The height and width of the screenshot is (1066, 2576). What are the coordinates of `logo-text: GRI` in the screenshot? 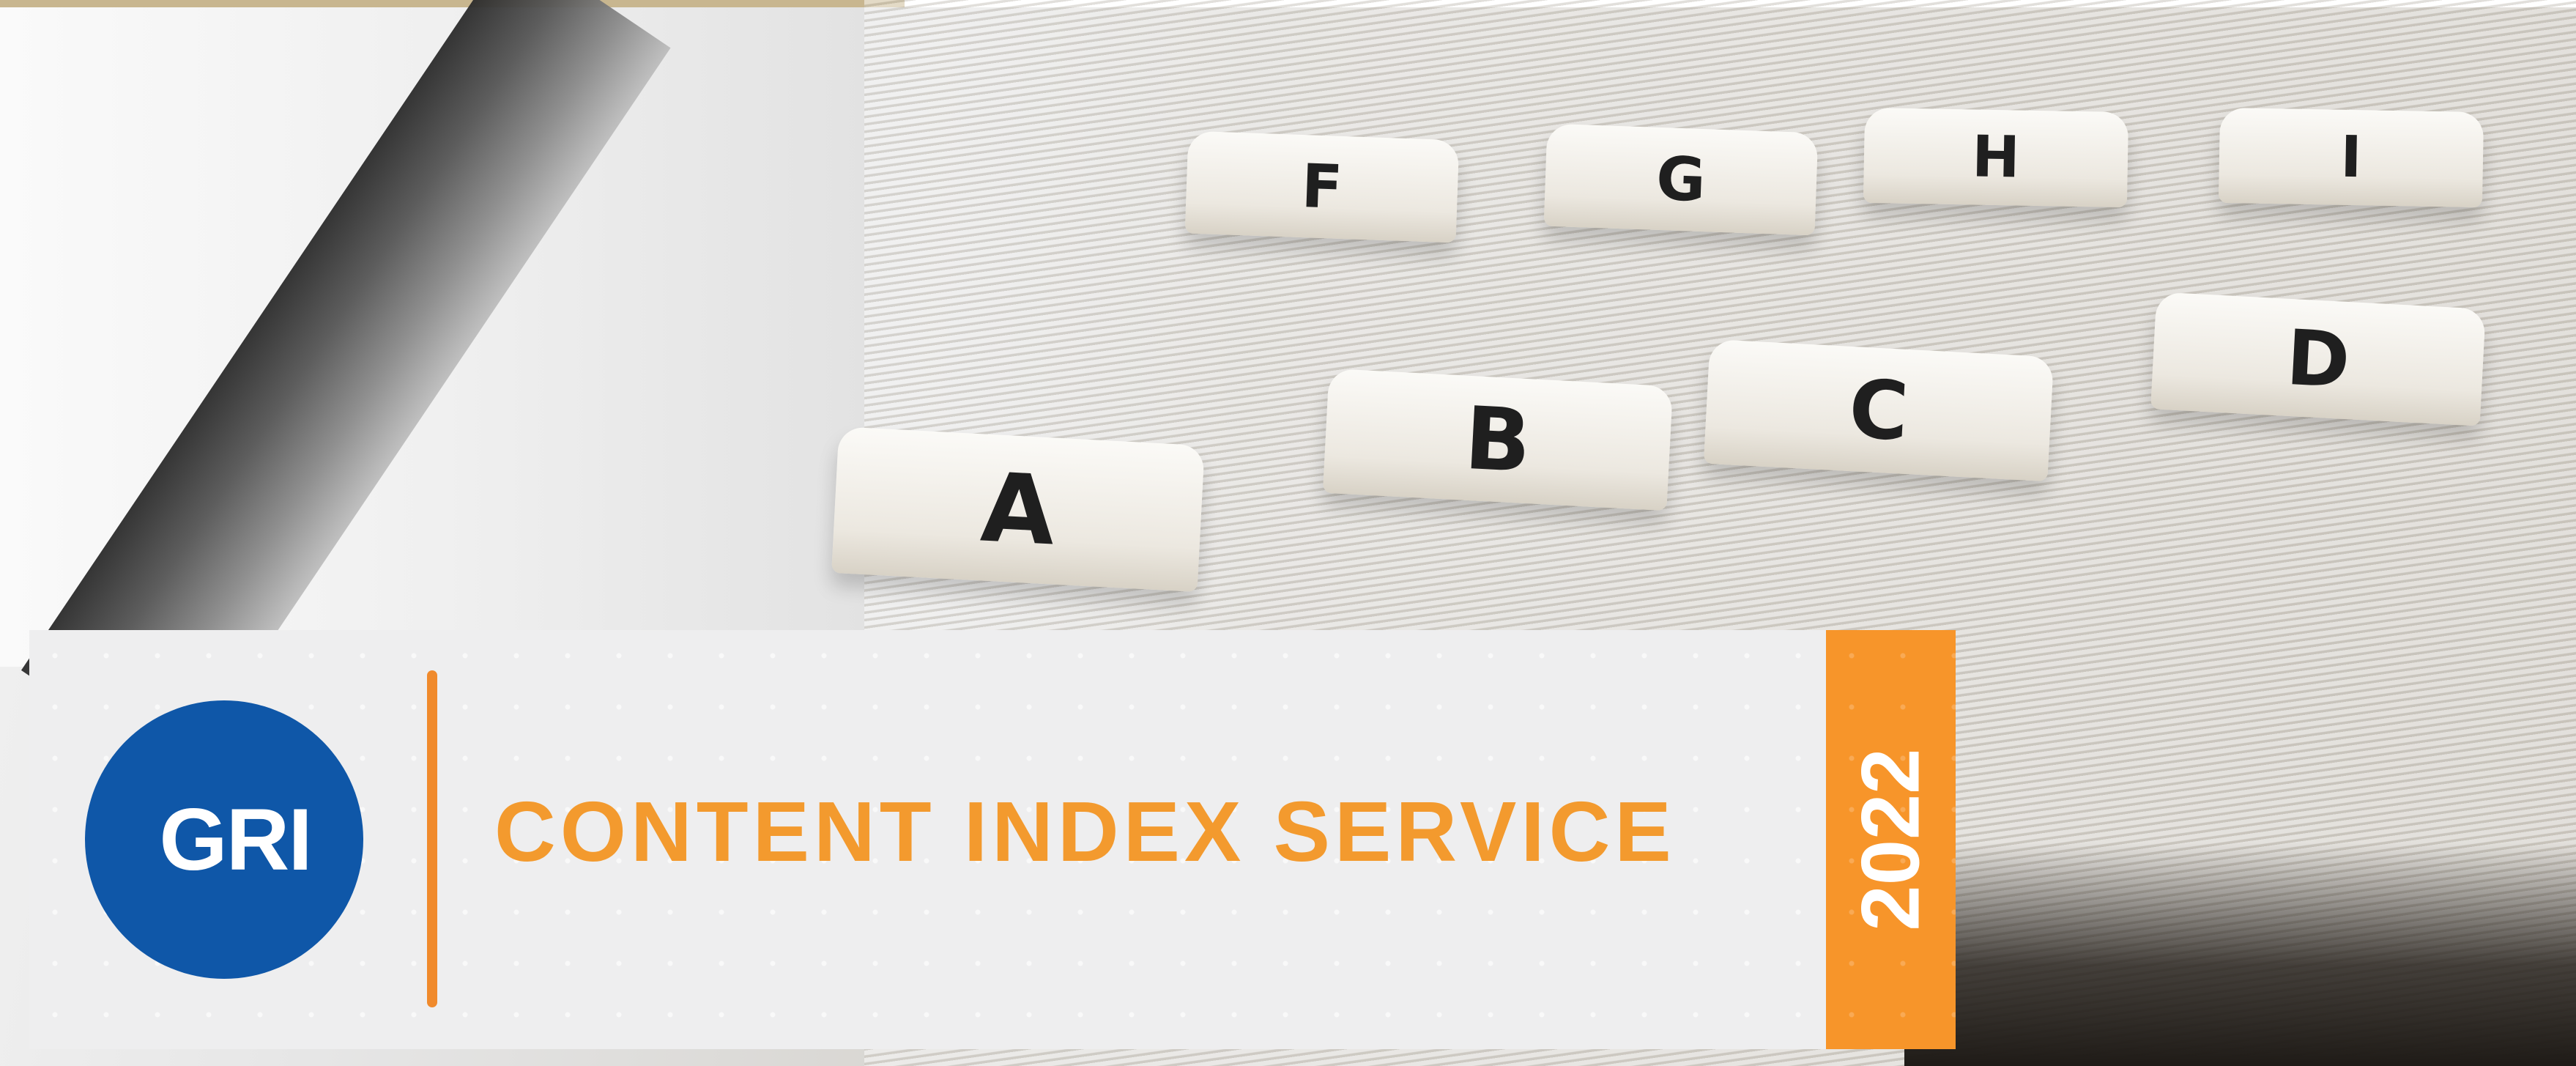 It's located at (235, 840).